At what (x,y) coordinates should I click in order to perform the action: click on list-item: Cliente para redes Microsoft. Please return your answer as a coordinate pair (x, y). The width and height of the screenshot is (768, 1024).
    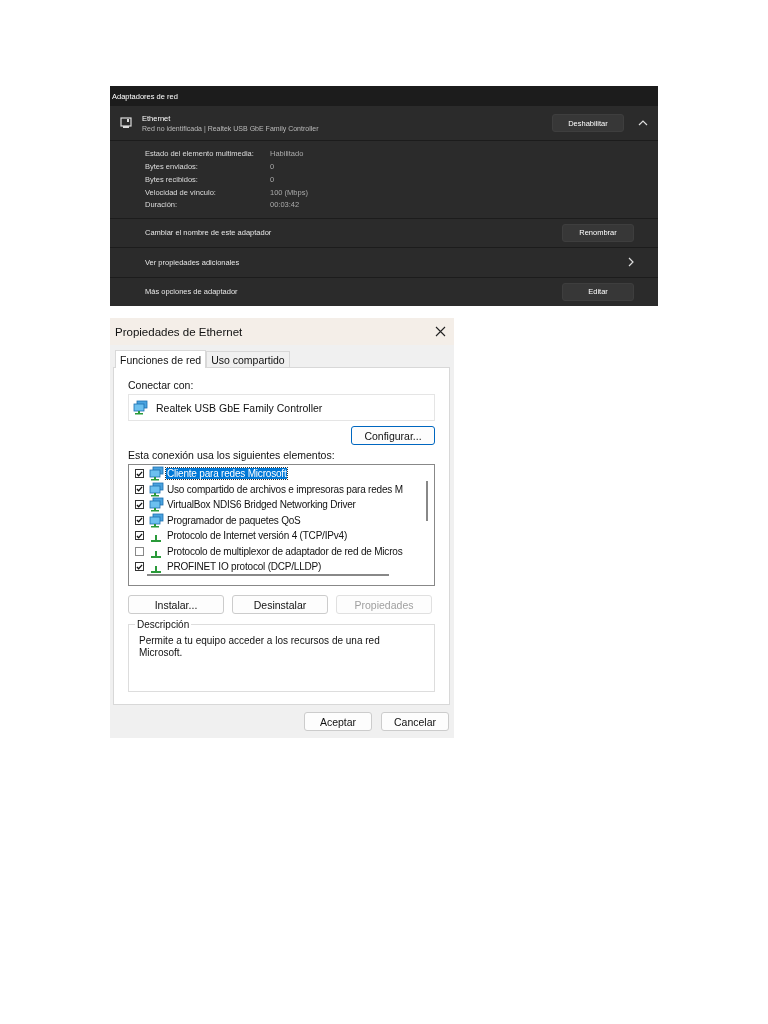
    Looking at the image, I should click on (277, 474).